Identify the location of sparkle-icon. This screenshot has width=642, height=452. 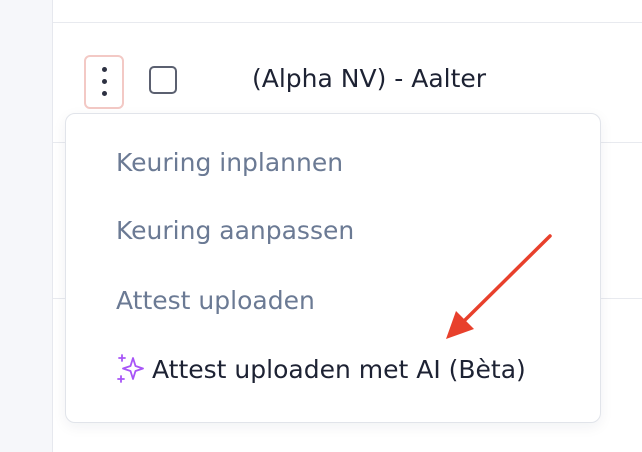
(130, 368).